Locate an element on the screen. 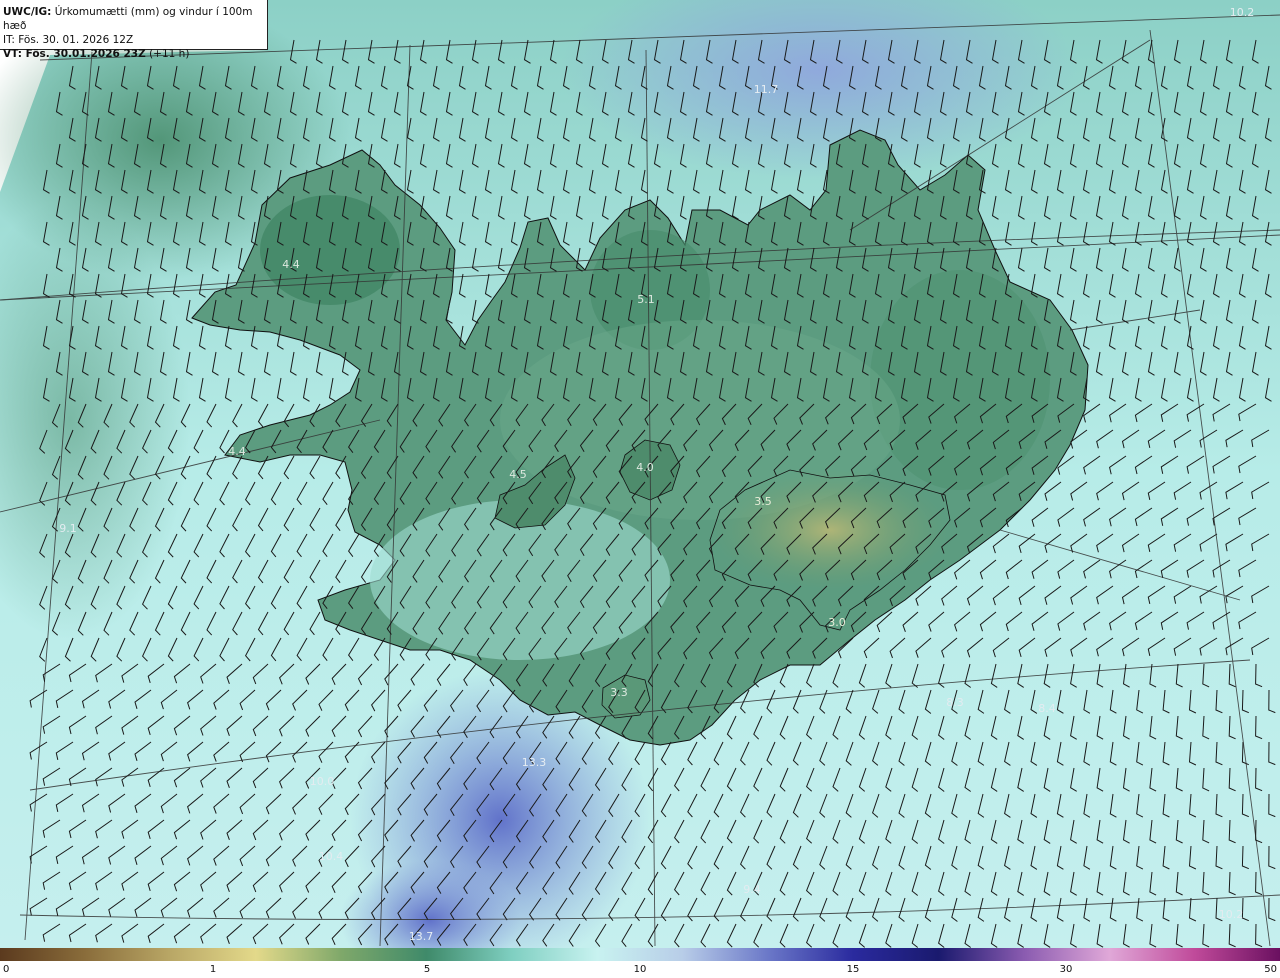 This screenshot has width=1280, height=978. precip-value-label: 5.1 is located at coordinates (646, 299).